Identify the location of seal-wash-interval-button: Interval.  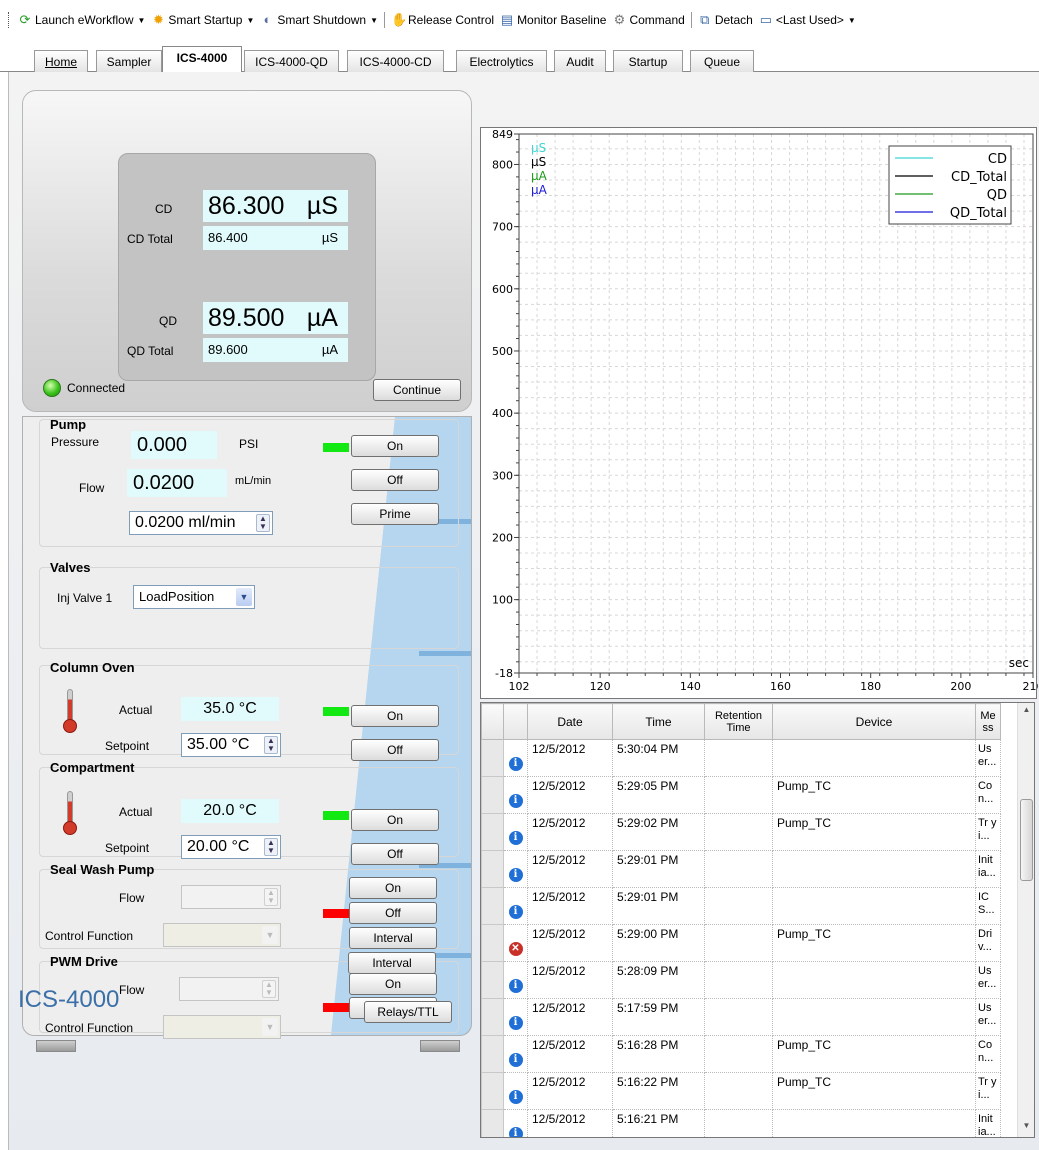
(393, 938).